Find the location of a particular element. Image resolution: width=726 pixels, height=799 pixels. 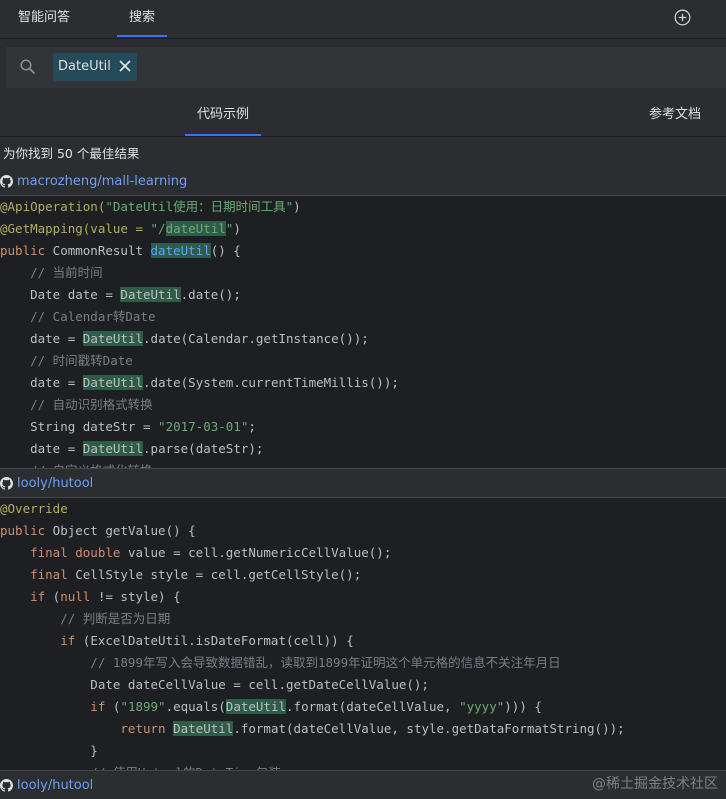

tab-code-examples: 代码示例 is located at coordinates (223, 116).